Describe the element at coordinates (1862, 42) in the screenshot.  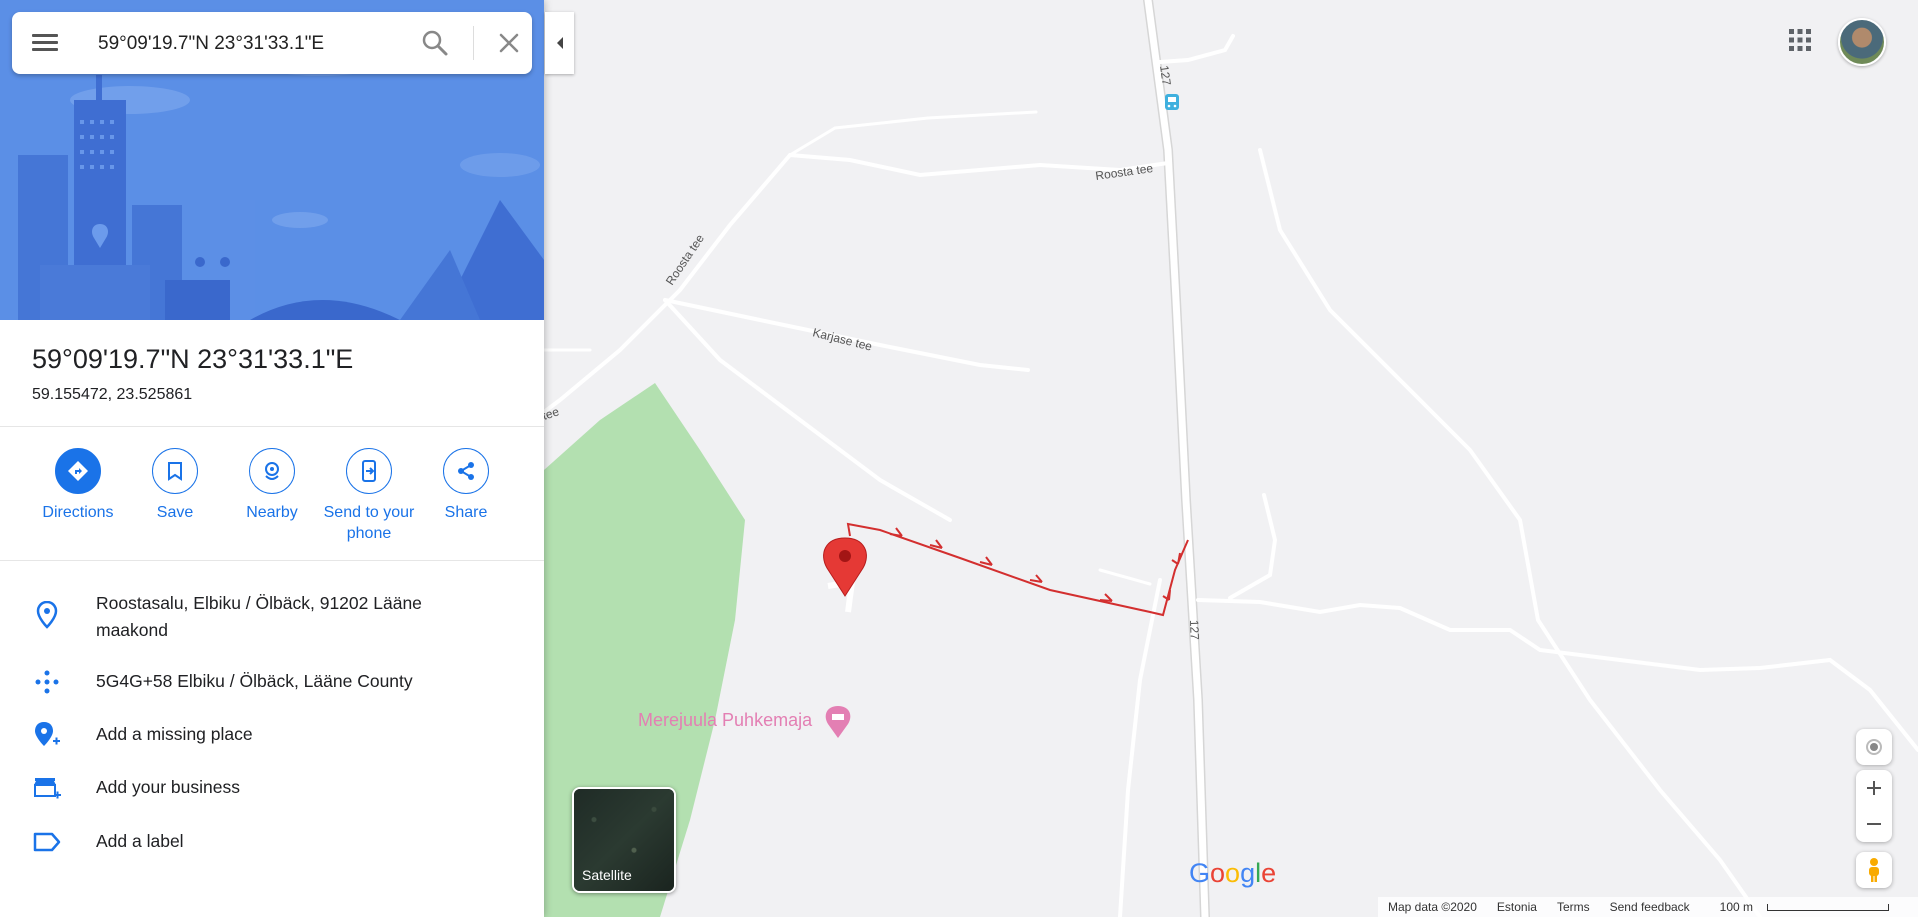
I see `account-avatar` at that location.